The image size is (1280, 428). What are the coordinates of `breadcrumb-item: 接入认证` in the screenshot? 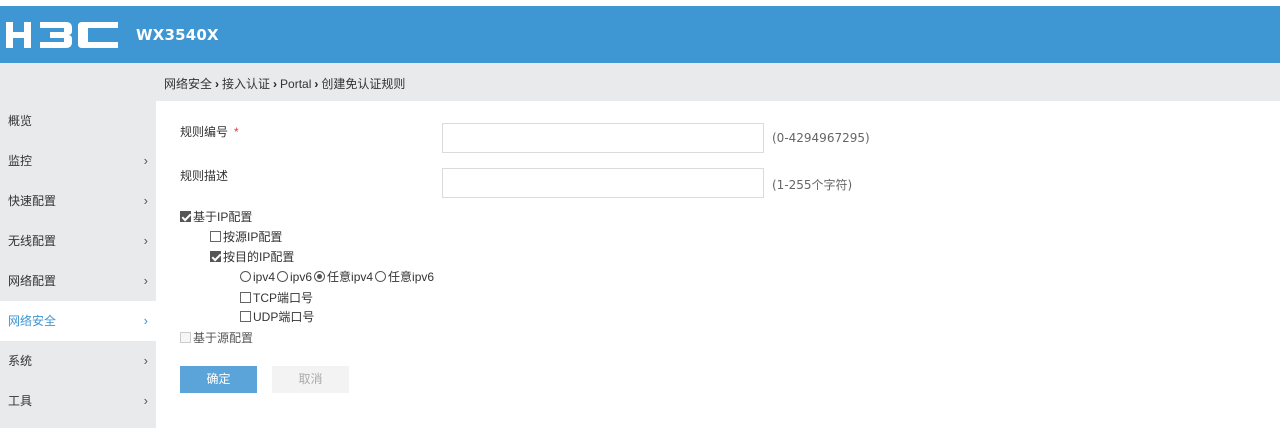 It's located at (246, 83).